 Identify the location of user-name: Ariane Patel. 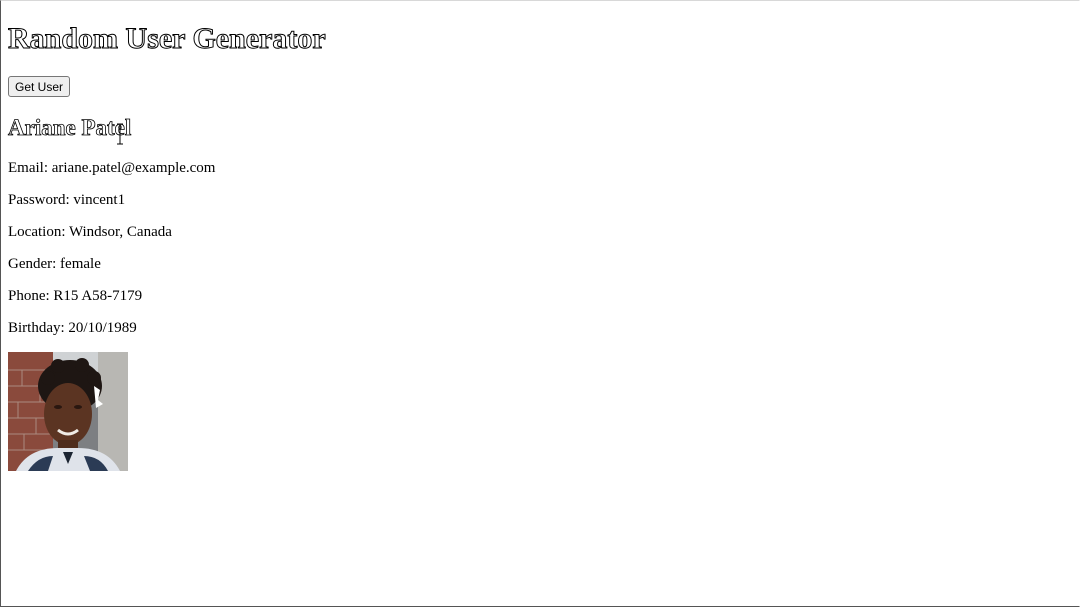
(70, 128).